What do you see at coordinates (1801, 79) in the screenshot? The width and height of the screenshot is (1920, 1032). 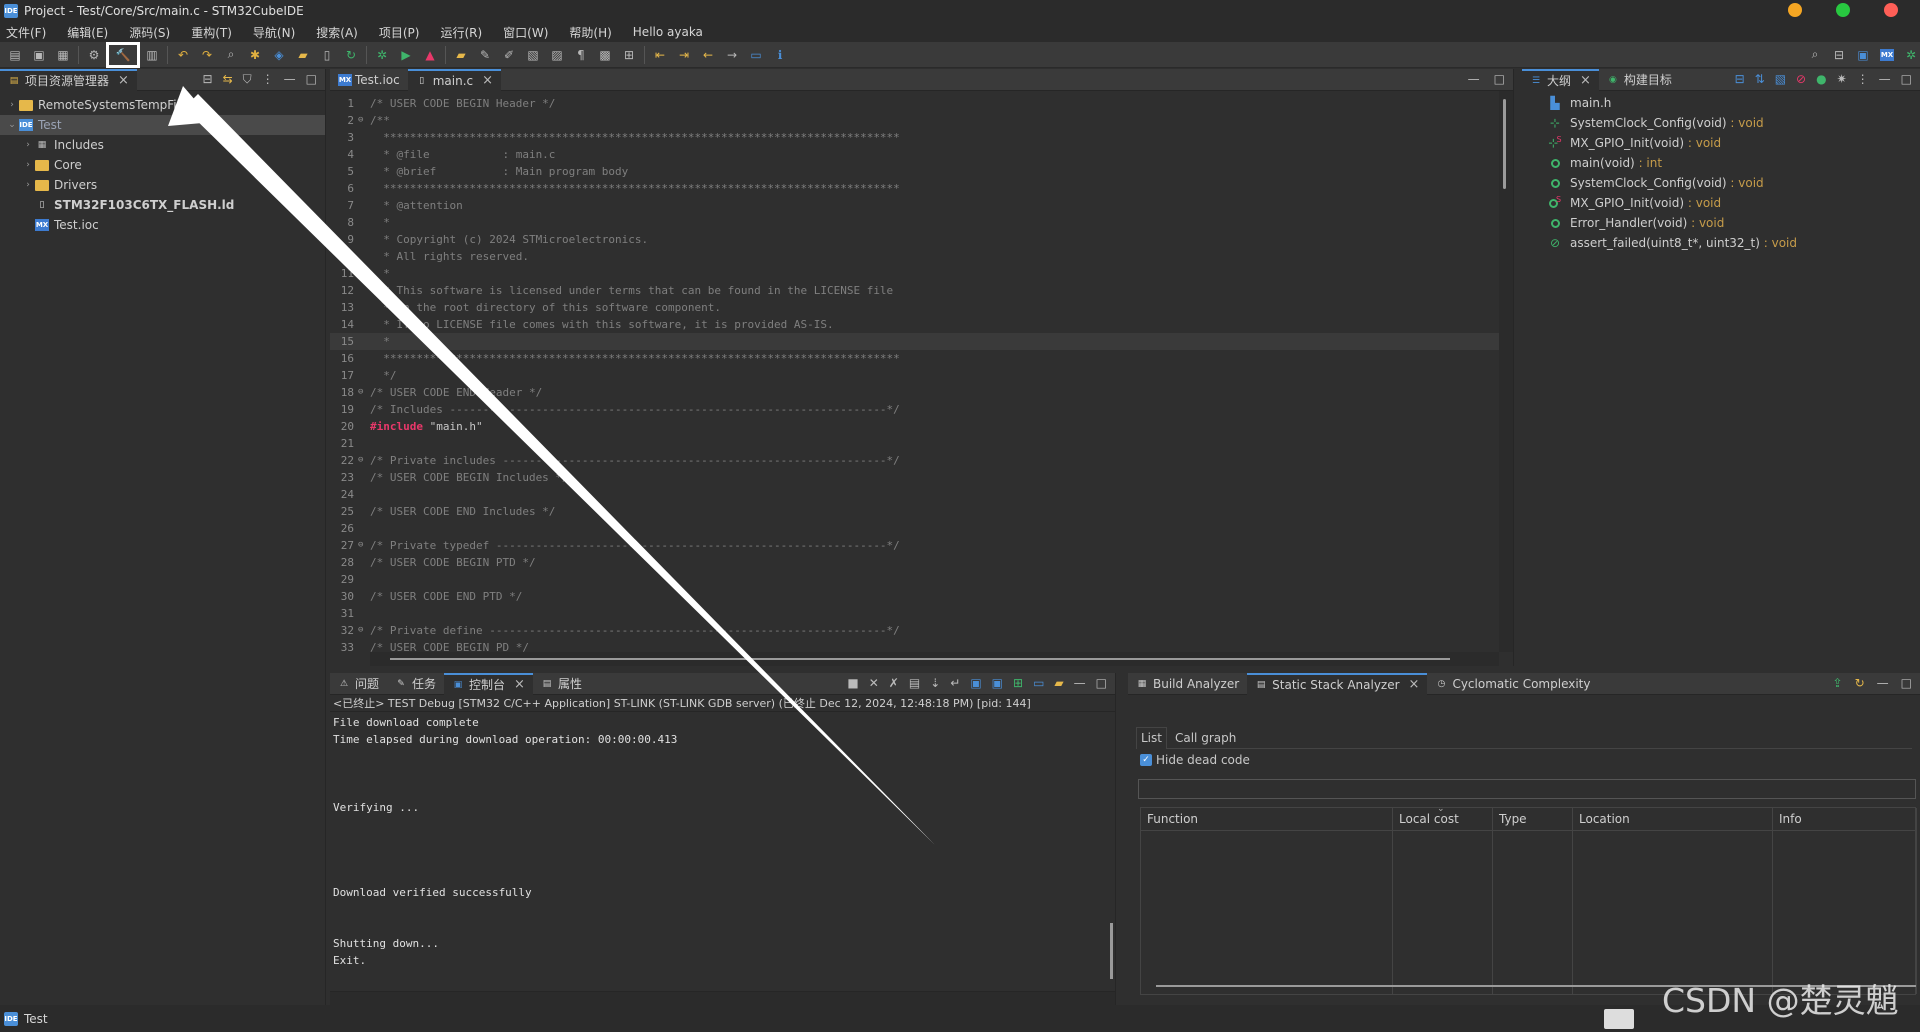 I see `hide-static-icon: ⊘` at bounding box center [1801, 79].